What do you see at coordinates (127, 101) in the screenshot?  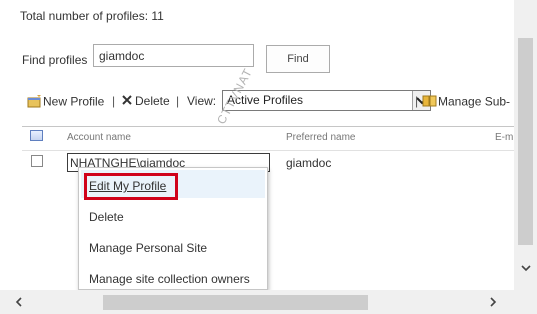 I see `delete-icon` at bounding box center [127, 101].